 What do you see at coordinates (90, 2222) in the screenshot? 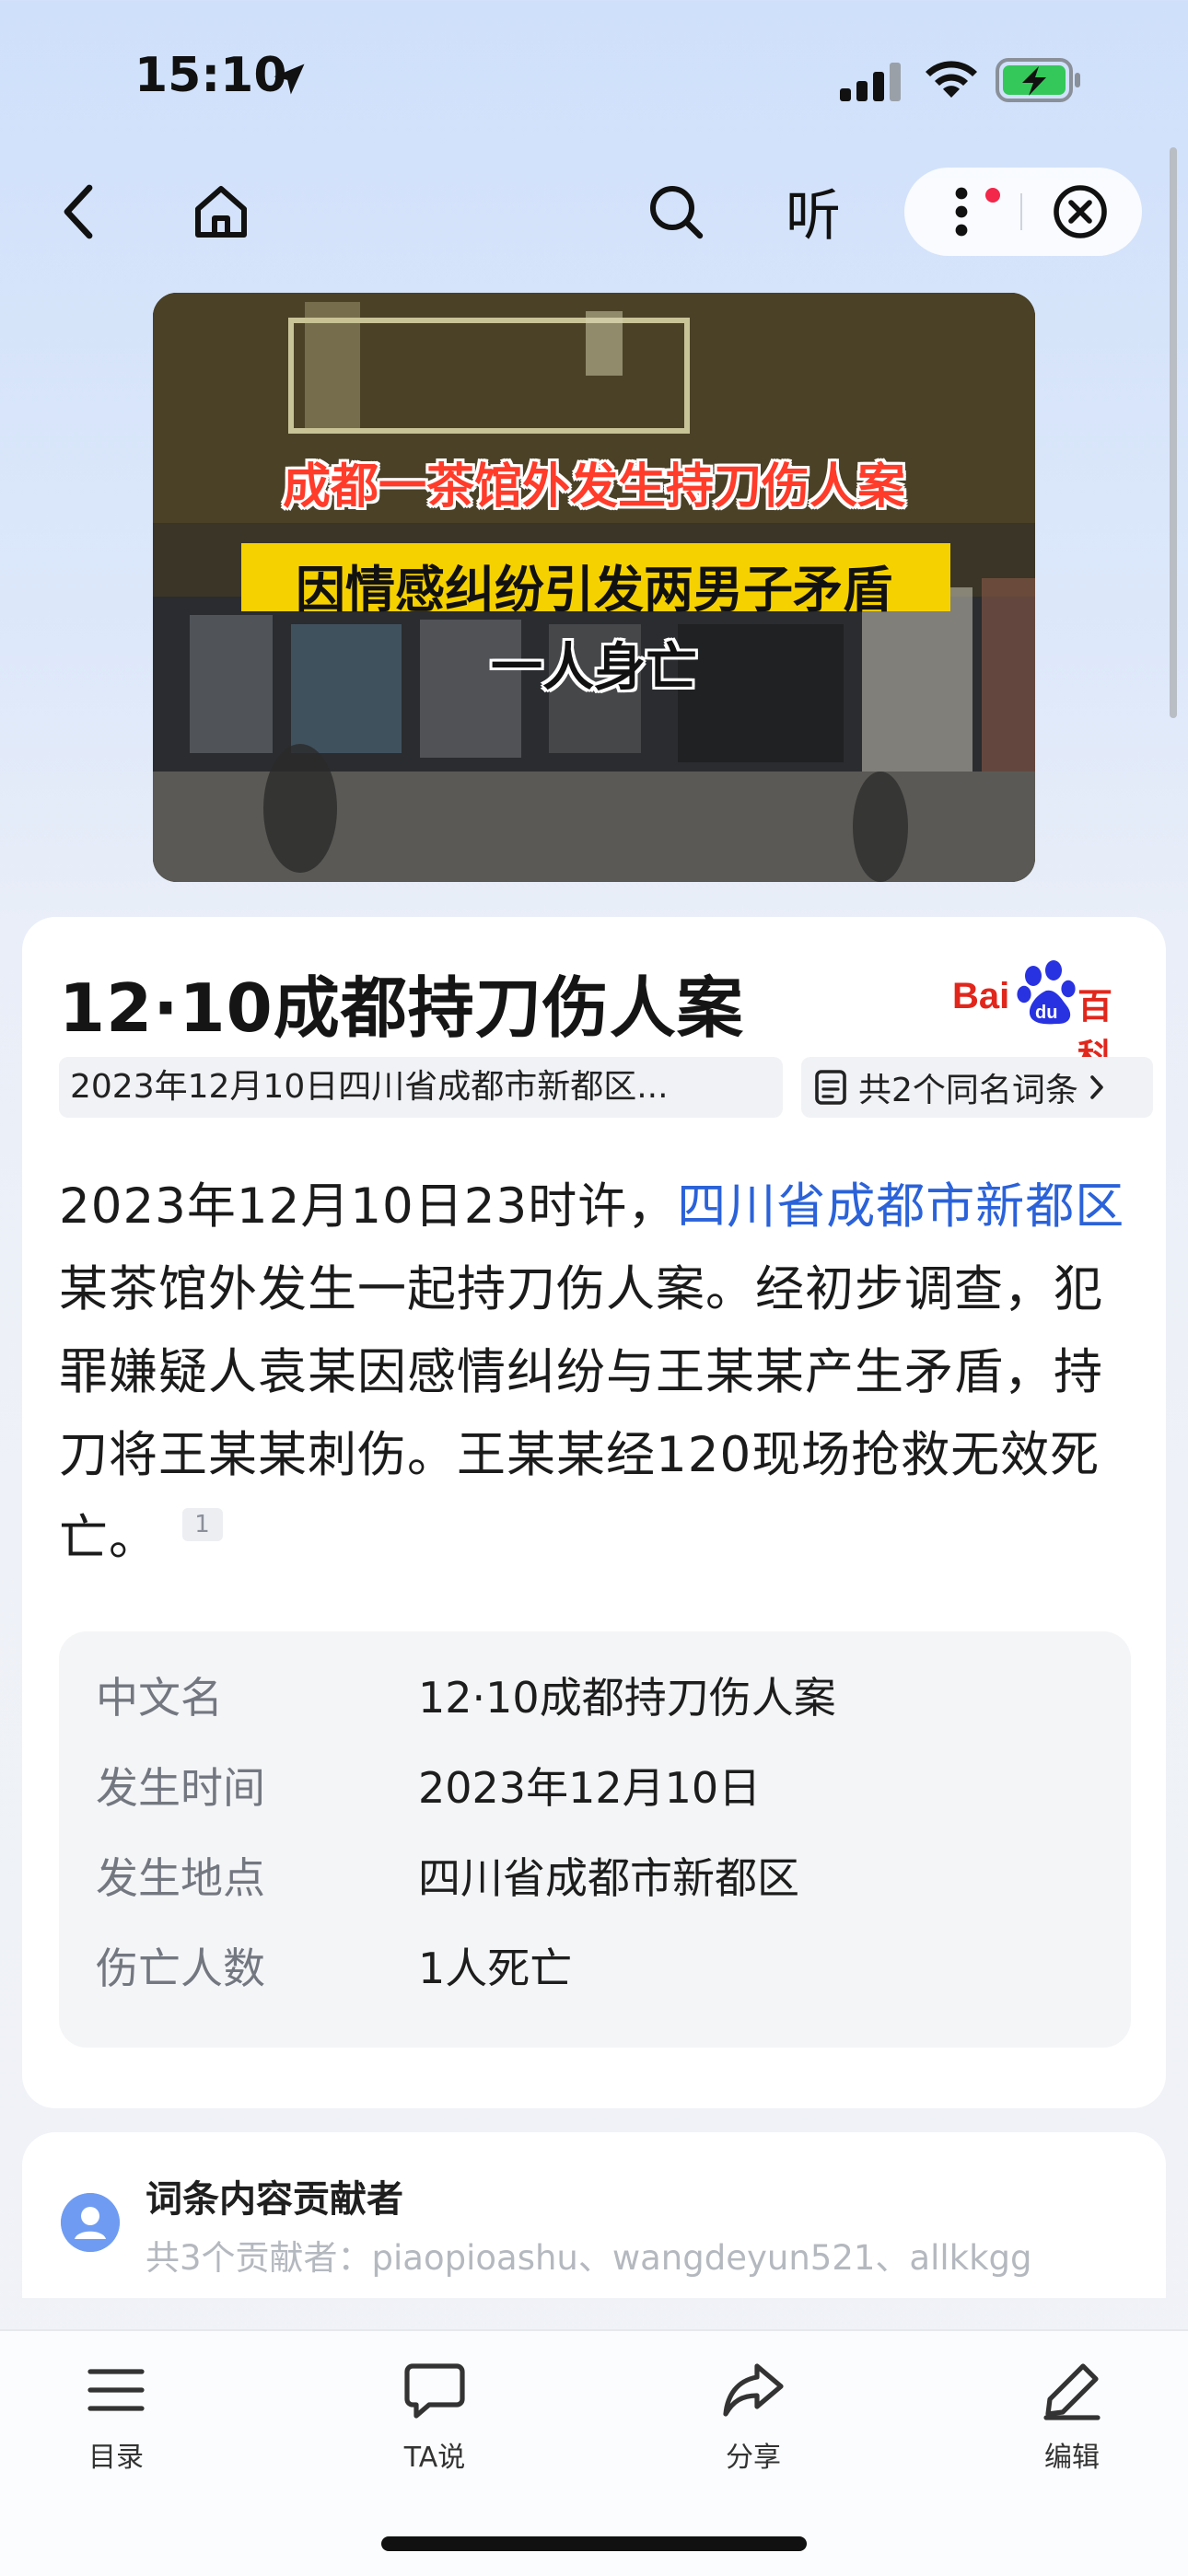
I see `user-avatar-icon` at bounding box center [90, 2222].